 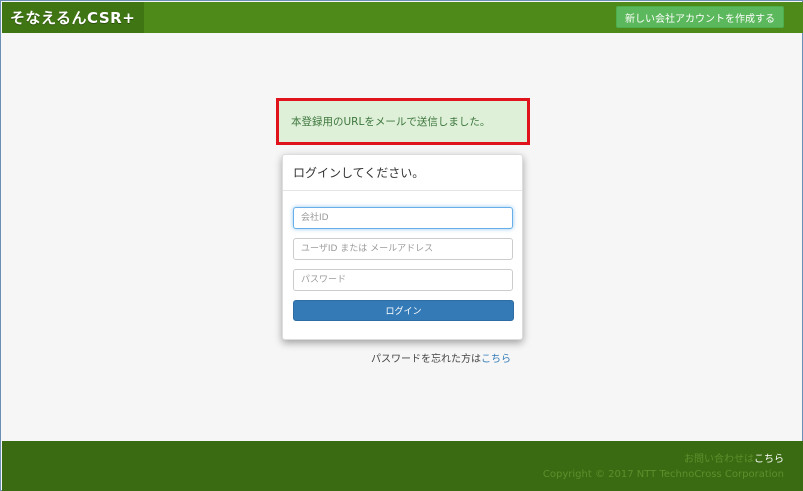 I want to click on logo-plus-icon: +, so click(x=129, y=17).